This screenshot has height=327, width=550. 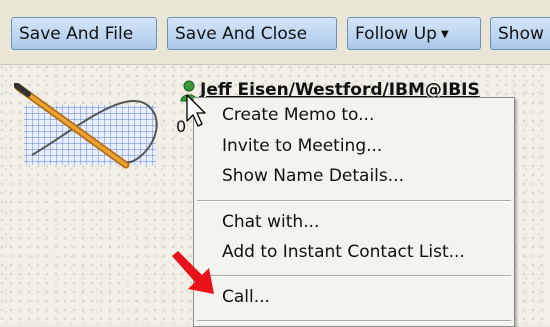 I want to click on follow-up-button: Follow Up ▼, so click(x=414, y=33).